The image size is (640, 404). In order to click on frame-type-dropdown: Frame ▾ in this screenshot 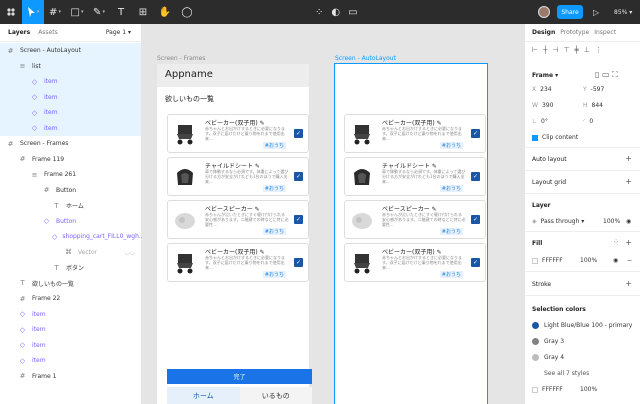, I will do `click(545, 75)`.